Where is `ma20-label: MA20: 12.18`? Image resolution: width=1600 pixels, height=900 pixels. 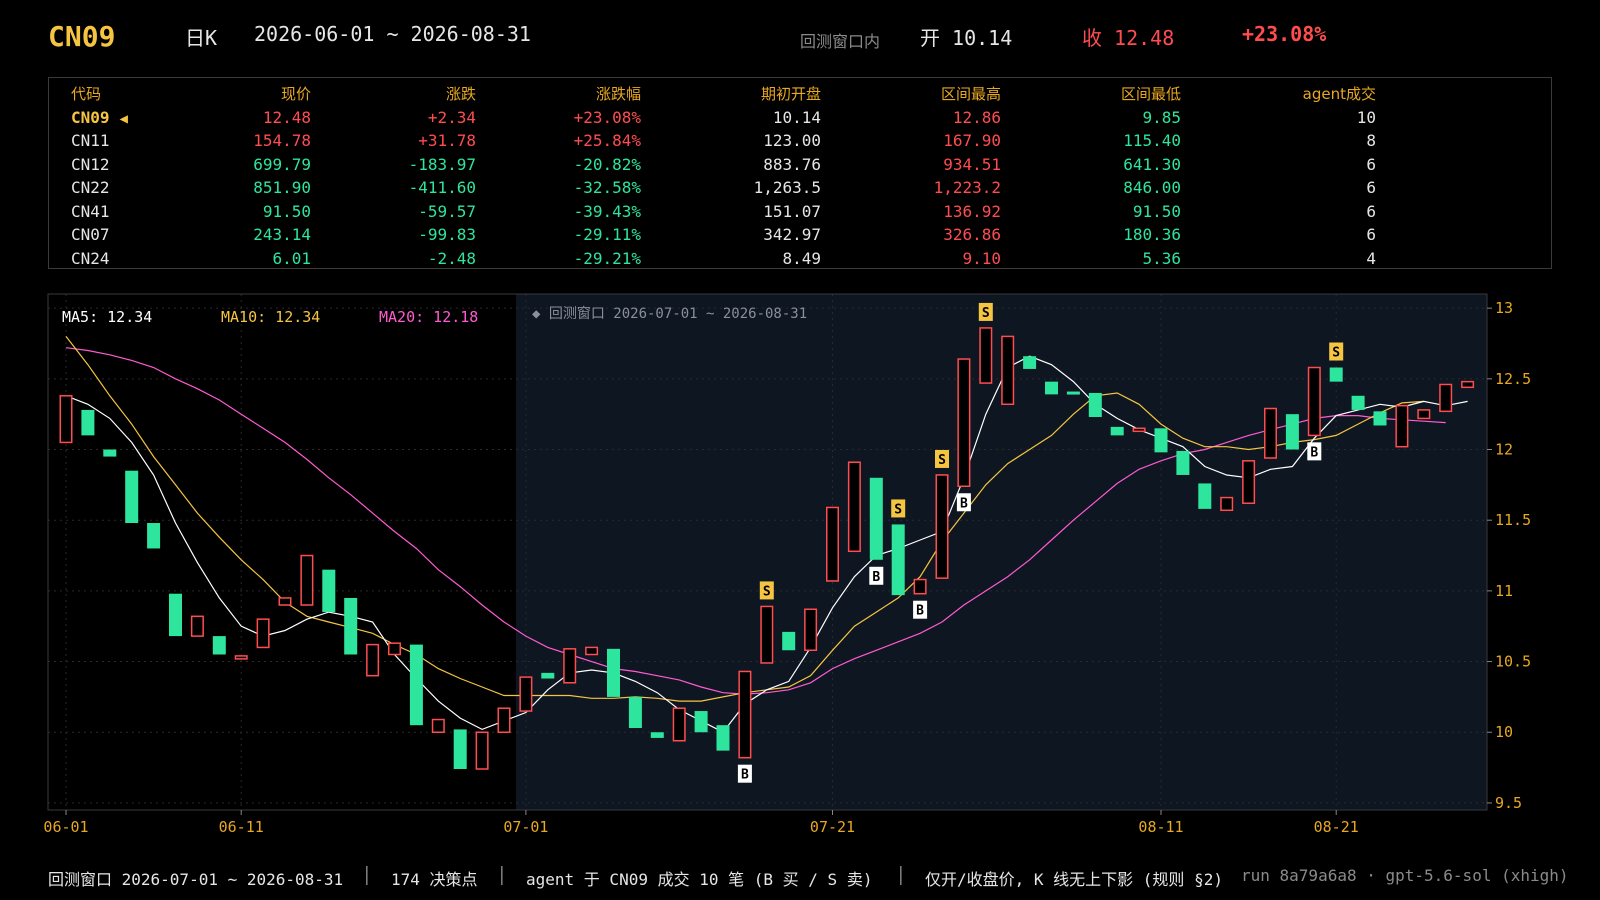 ma20-label: MA20: 12.18 is located at coordinates (429, 317).